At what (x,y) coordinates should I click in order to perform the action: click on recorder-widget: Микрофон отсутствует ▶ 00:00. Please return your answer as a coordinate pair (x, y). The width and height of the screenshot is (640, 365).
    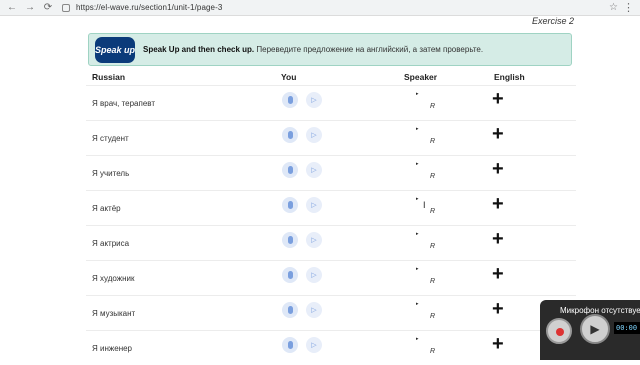
    Looking at the image, I should click on (590, 330).